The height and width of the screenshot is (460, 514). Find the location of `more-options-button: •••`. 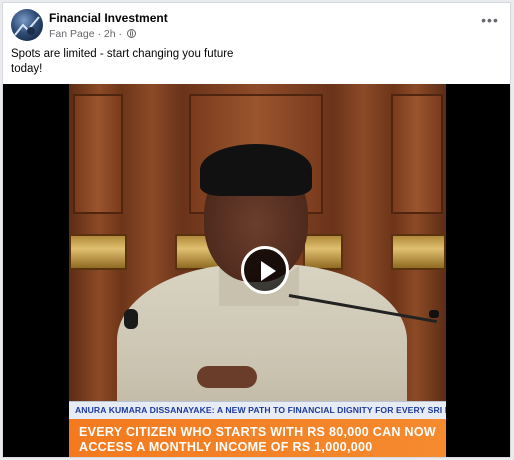

more-options-button: ••• is located at coordinates (490, 21).